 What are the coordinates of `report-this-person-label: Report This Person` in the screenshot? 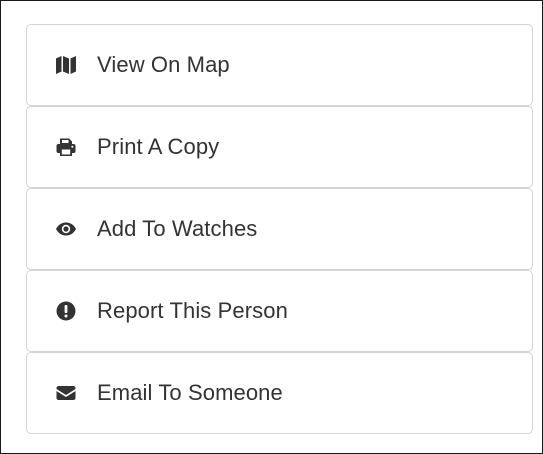 It's located at (192, 310).